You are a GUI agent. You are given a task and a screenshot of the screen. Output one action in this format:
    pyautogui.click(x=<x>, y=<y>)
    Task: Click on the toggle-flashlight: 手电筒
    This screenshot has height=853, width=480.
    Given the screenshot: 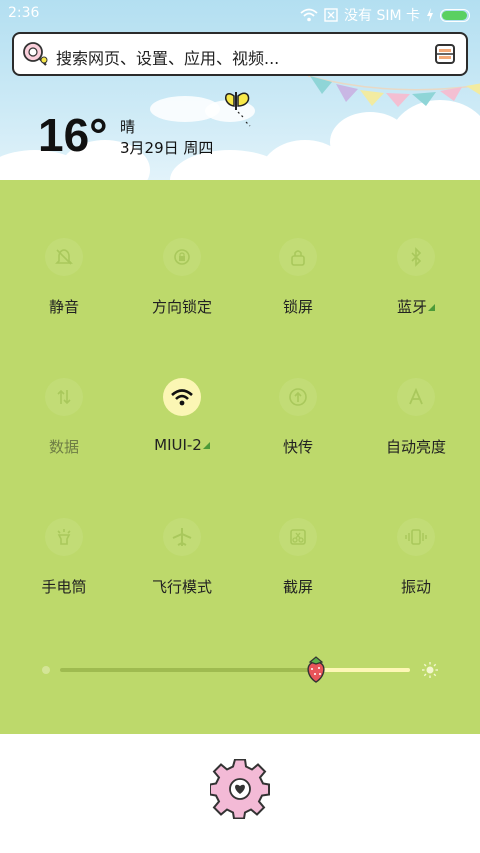 What is the action you would take?
    pyautogui.click(x=64, y=557)
    